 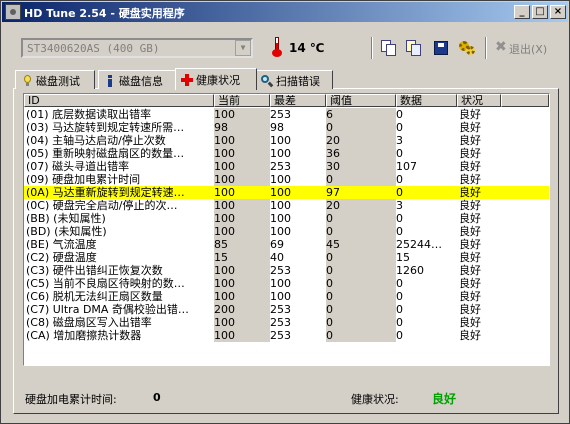 I want to click on table-row: (C6) 脱机无法纠正扇区数量 100 100 0 0 良好, so click(x=286, y=296).